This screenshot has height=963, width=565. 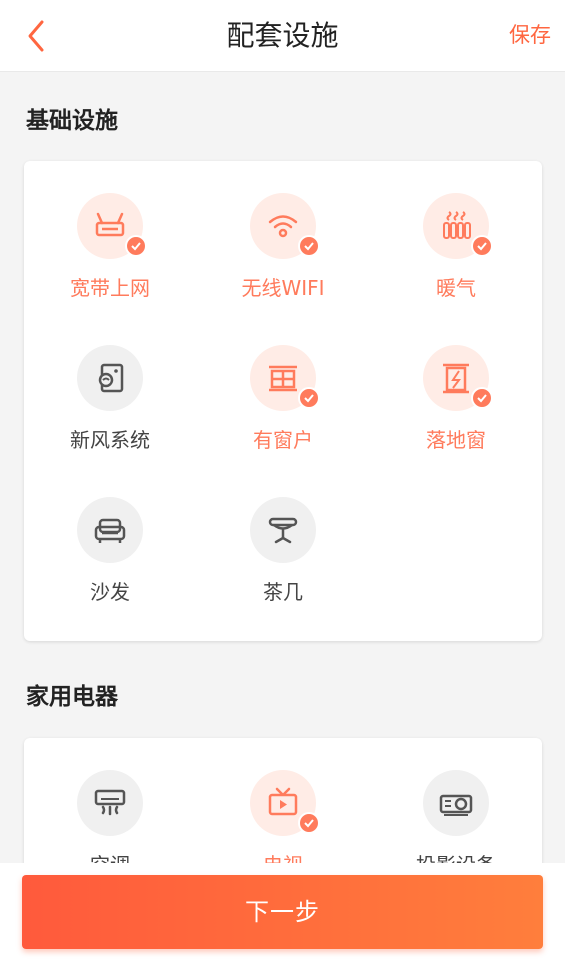 I want to click on facility-label: 沙发, so click(x=110, y=592).